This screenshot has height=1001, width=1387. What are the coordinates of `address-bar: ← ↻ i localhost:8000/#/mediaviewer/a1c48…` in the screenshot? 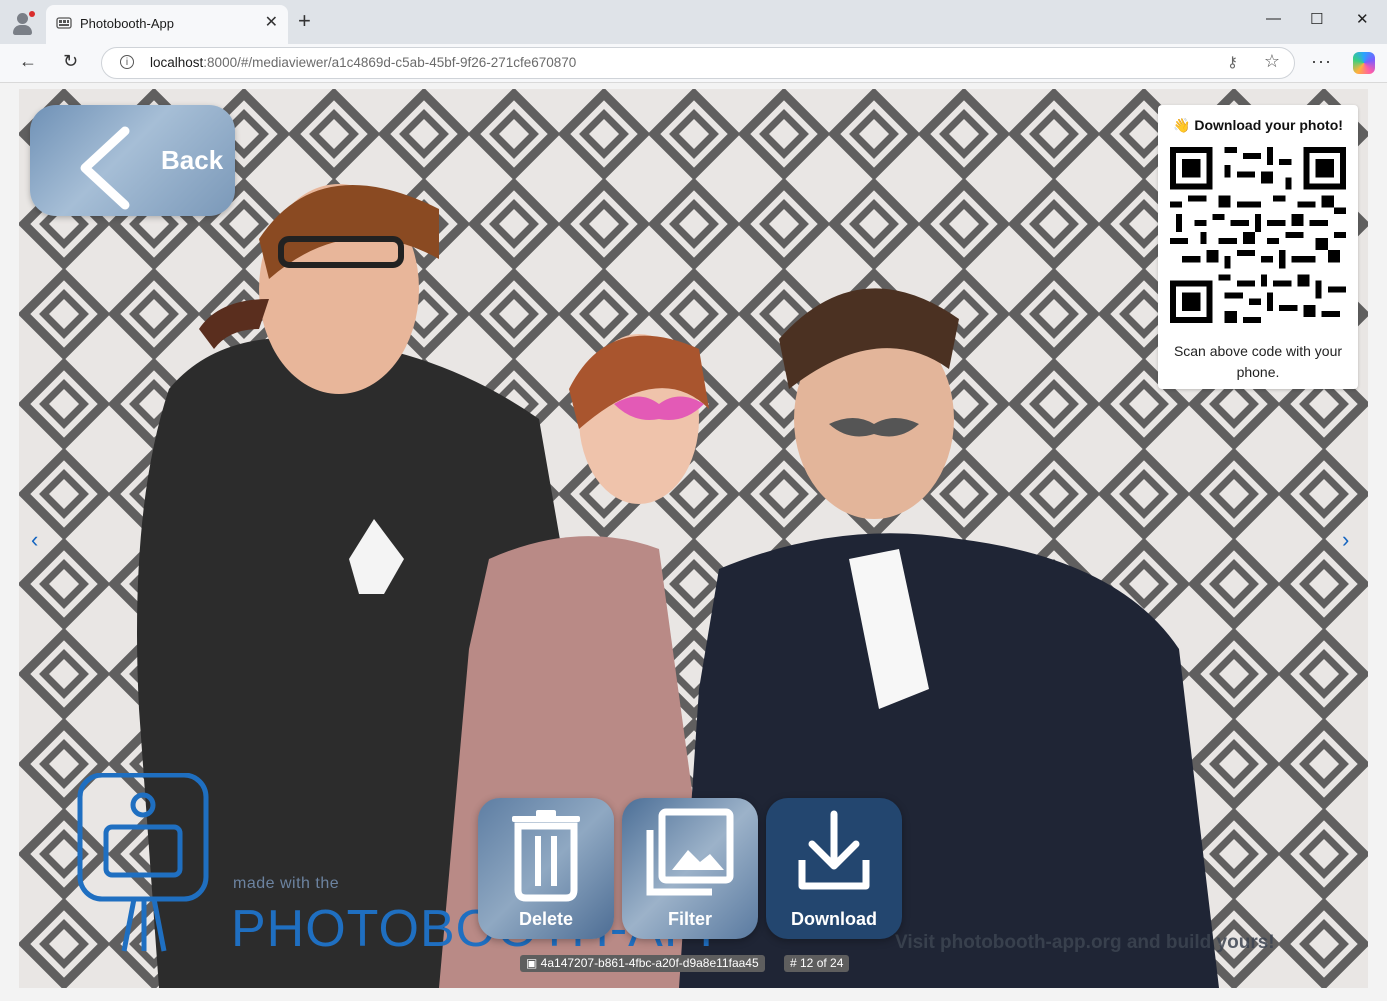 It's located at (693, 63).